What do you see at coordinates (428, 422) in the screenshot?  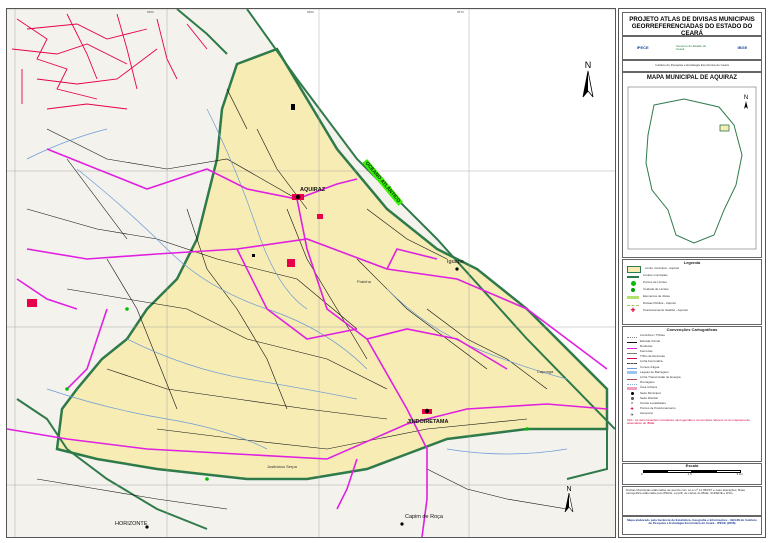 I see `town-label: JINDOIRETAMA` at bounding box center [428, 422].